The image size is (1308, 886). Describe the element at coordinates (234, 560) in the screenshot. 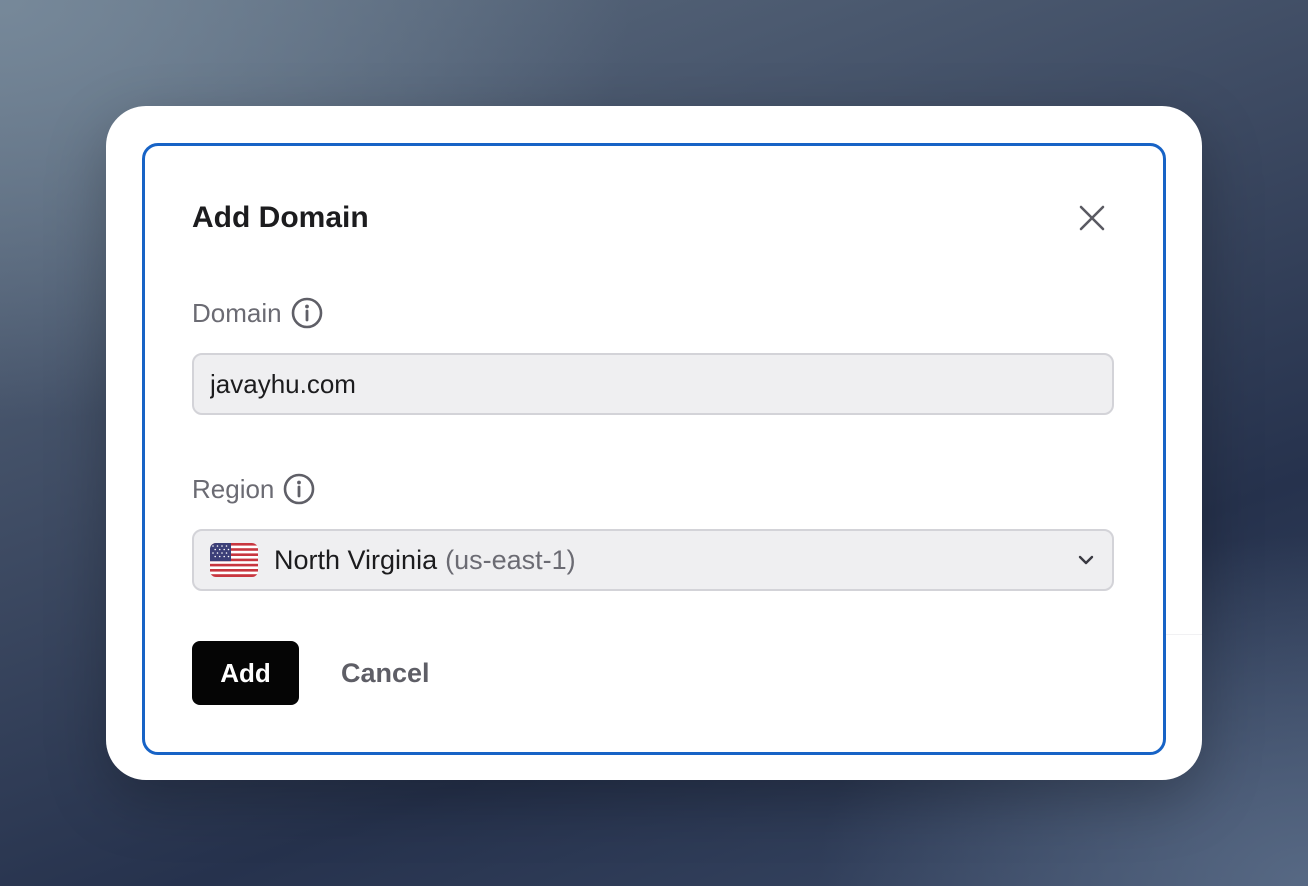

I see `us-flag-icon` at that location.